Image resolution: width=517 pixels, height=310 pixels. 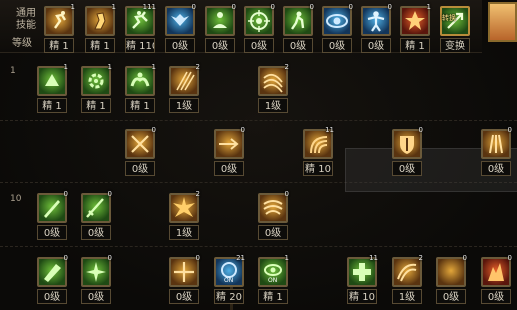 What do you see at coordinates (273, 280) in the screenshot?
I see `skill-slot: ON 1 精 1` at bounding box center [273, 280].